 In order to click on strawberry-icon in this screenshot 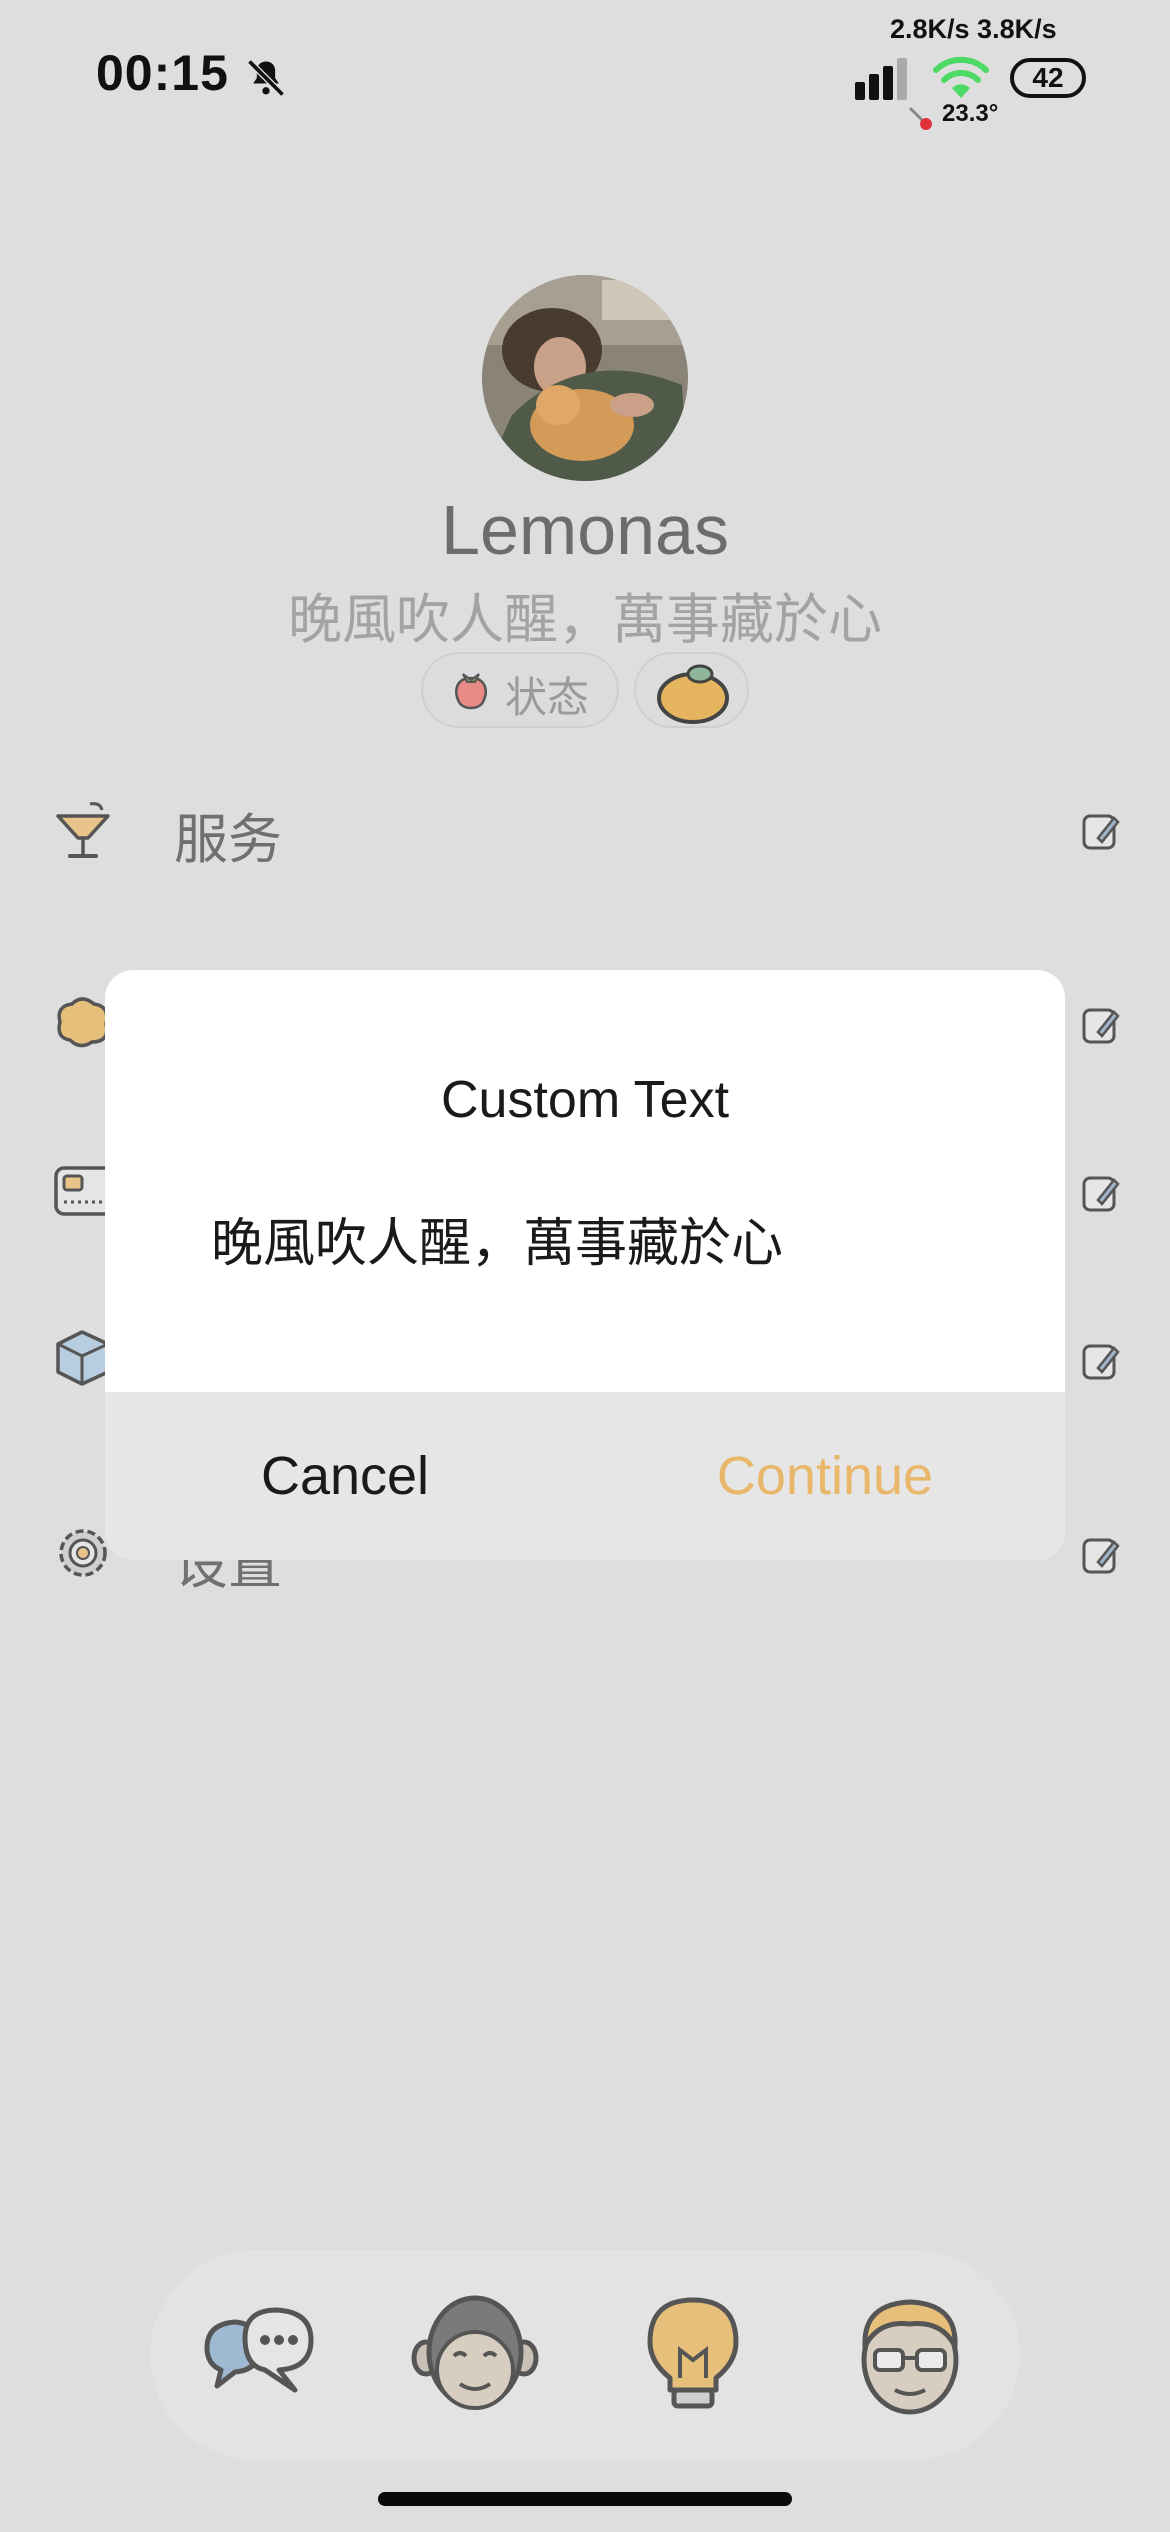, I will do `click(471, 691)`.